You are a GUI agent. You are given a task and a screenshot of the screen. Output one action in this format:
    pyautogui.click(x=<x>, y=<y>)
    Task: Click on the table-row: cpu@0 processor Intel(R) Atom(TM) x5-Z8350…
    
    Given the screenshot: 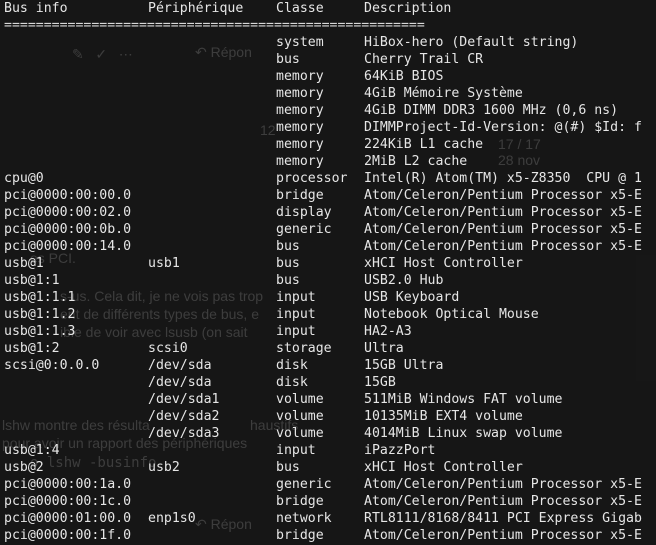 What is the action you would take?
    pyautogui.click(x=323, y=178)
    